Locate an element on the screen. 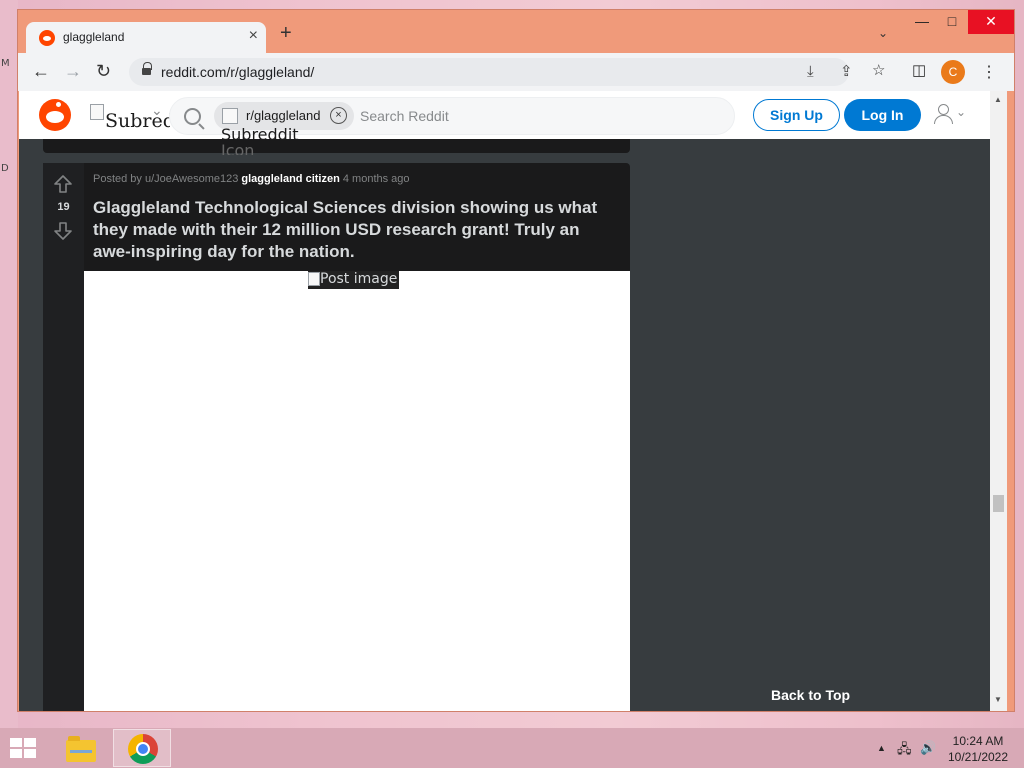 The width and height of the screenshot is (1024, 768). search-icon is located at coordinates (192, 116).